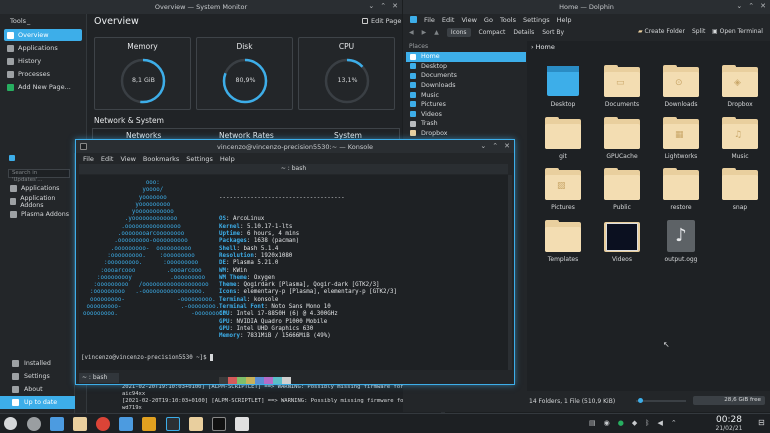 The height and width of the screenshot is (433, 770). Describe the element at coordinates (592, 423) in the screenshot. I see `clipboard-icon: ▤` at that location.